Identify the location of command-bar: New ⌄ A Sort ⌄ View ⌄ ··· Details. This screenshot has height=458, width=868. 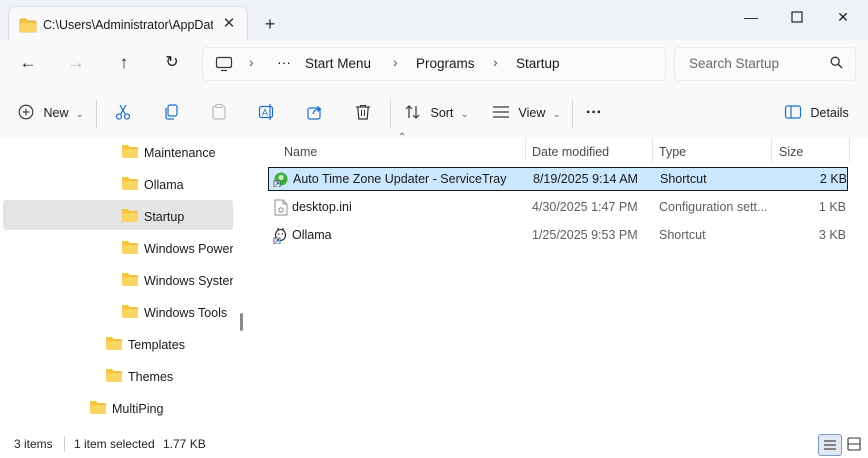
(434, 113).